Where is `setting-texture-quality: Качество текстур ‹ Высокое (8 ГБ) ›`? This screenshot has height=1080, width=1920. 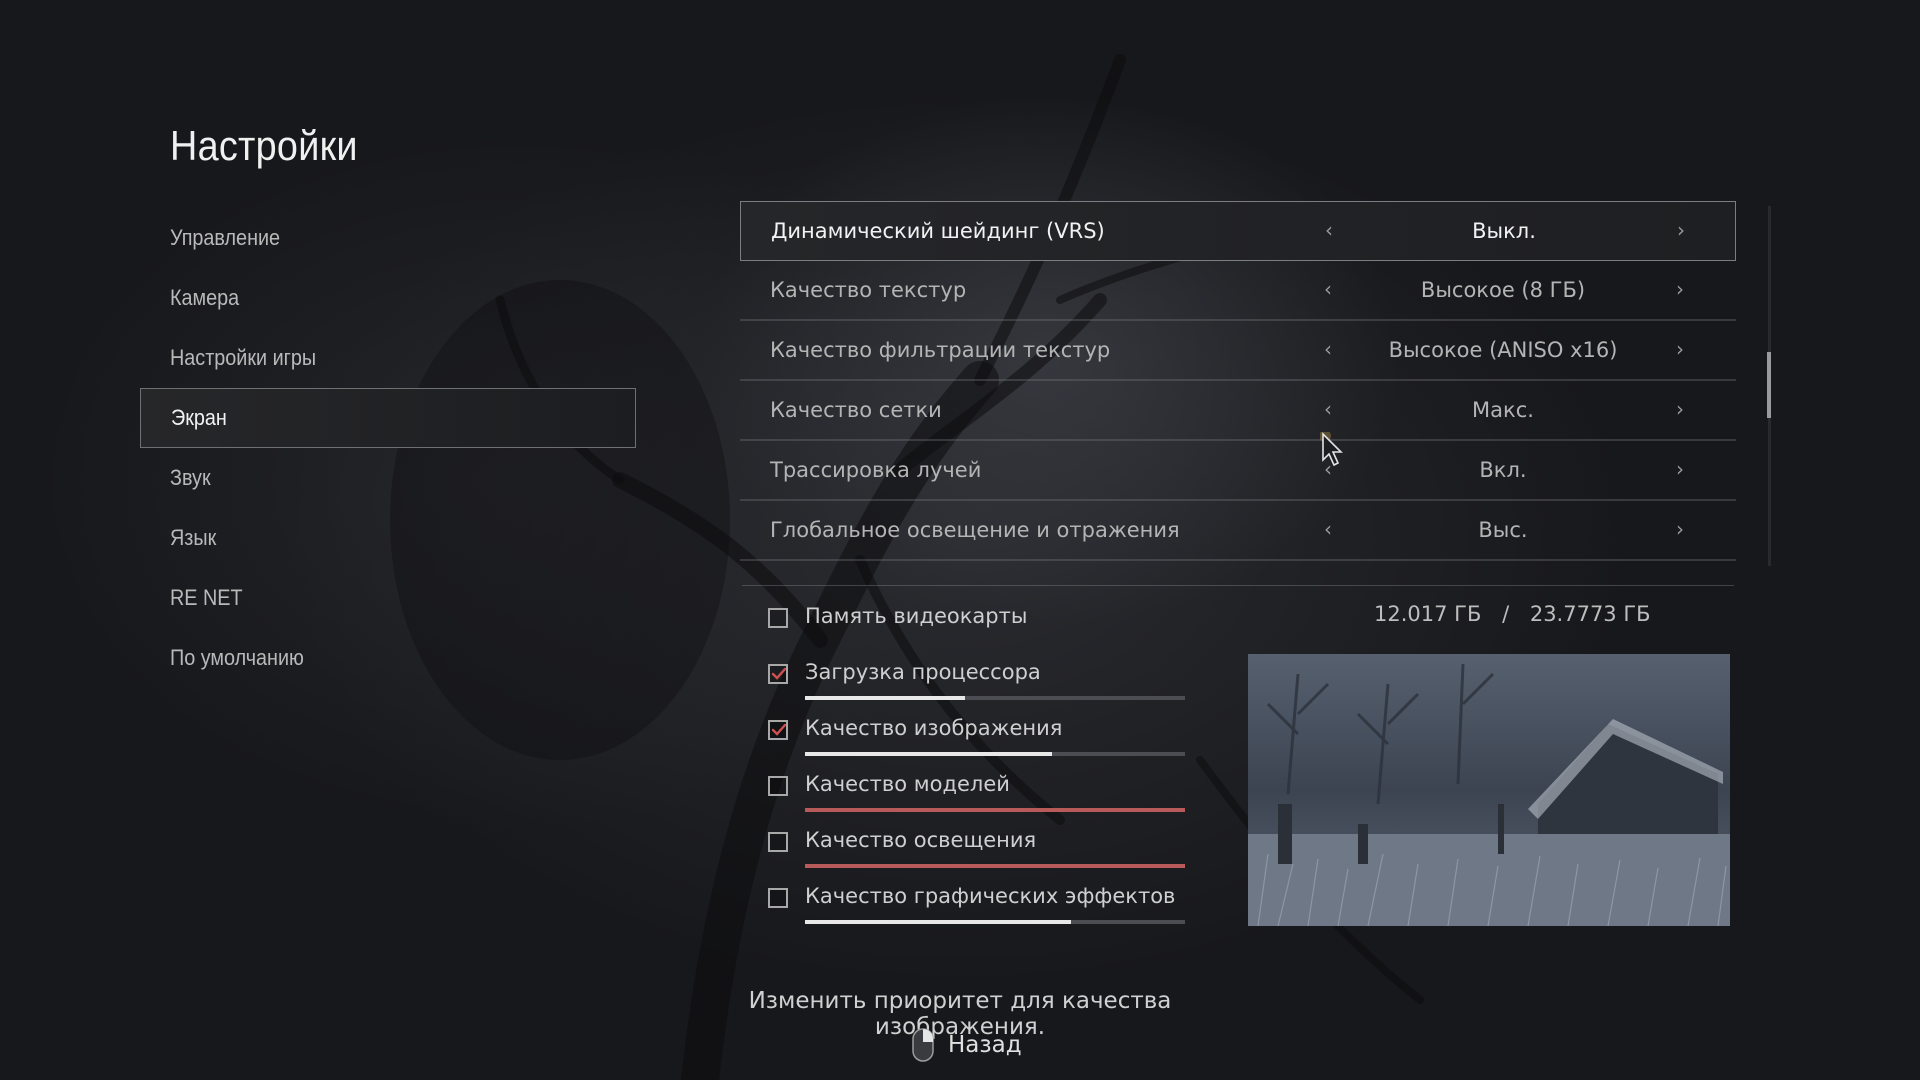
setting-texture-quality: Качество текстур ‹ Высокое (8 ГБ) › is located at coordinates (1238, 291).